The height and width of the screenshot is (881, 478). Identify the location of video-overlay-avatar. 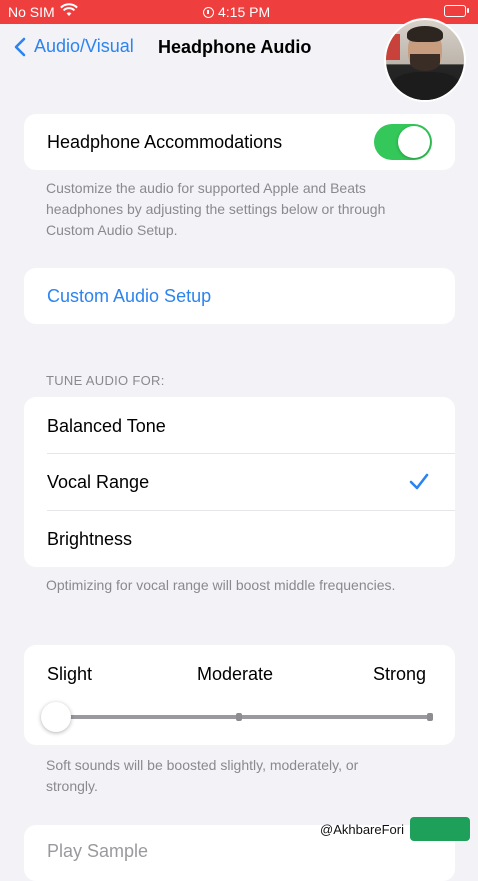
(425, 60).